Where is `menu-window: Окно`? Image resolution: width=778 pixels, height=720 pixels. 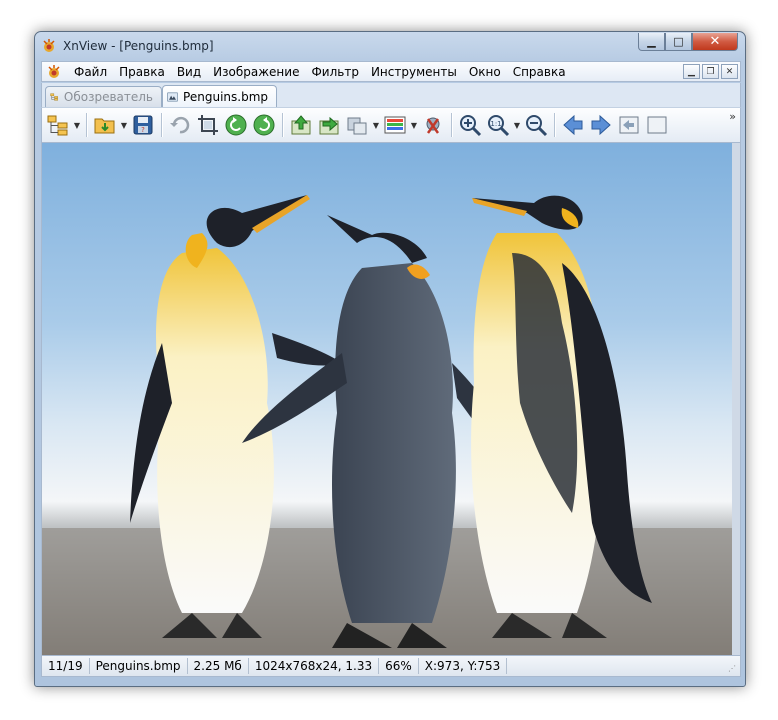
menu-window: Окно is located at coordinates (485, 72).